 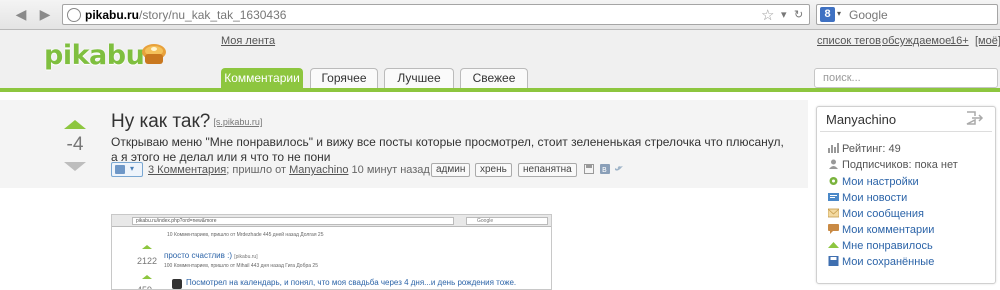 What do you see at coordinates (868, 15) in the screenshot?
I see `search-engine-label: Google` at bounding box center [868, 15].